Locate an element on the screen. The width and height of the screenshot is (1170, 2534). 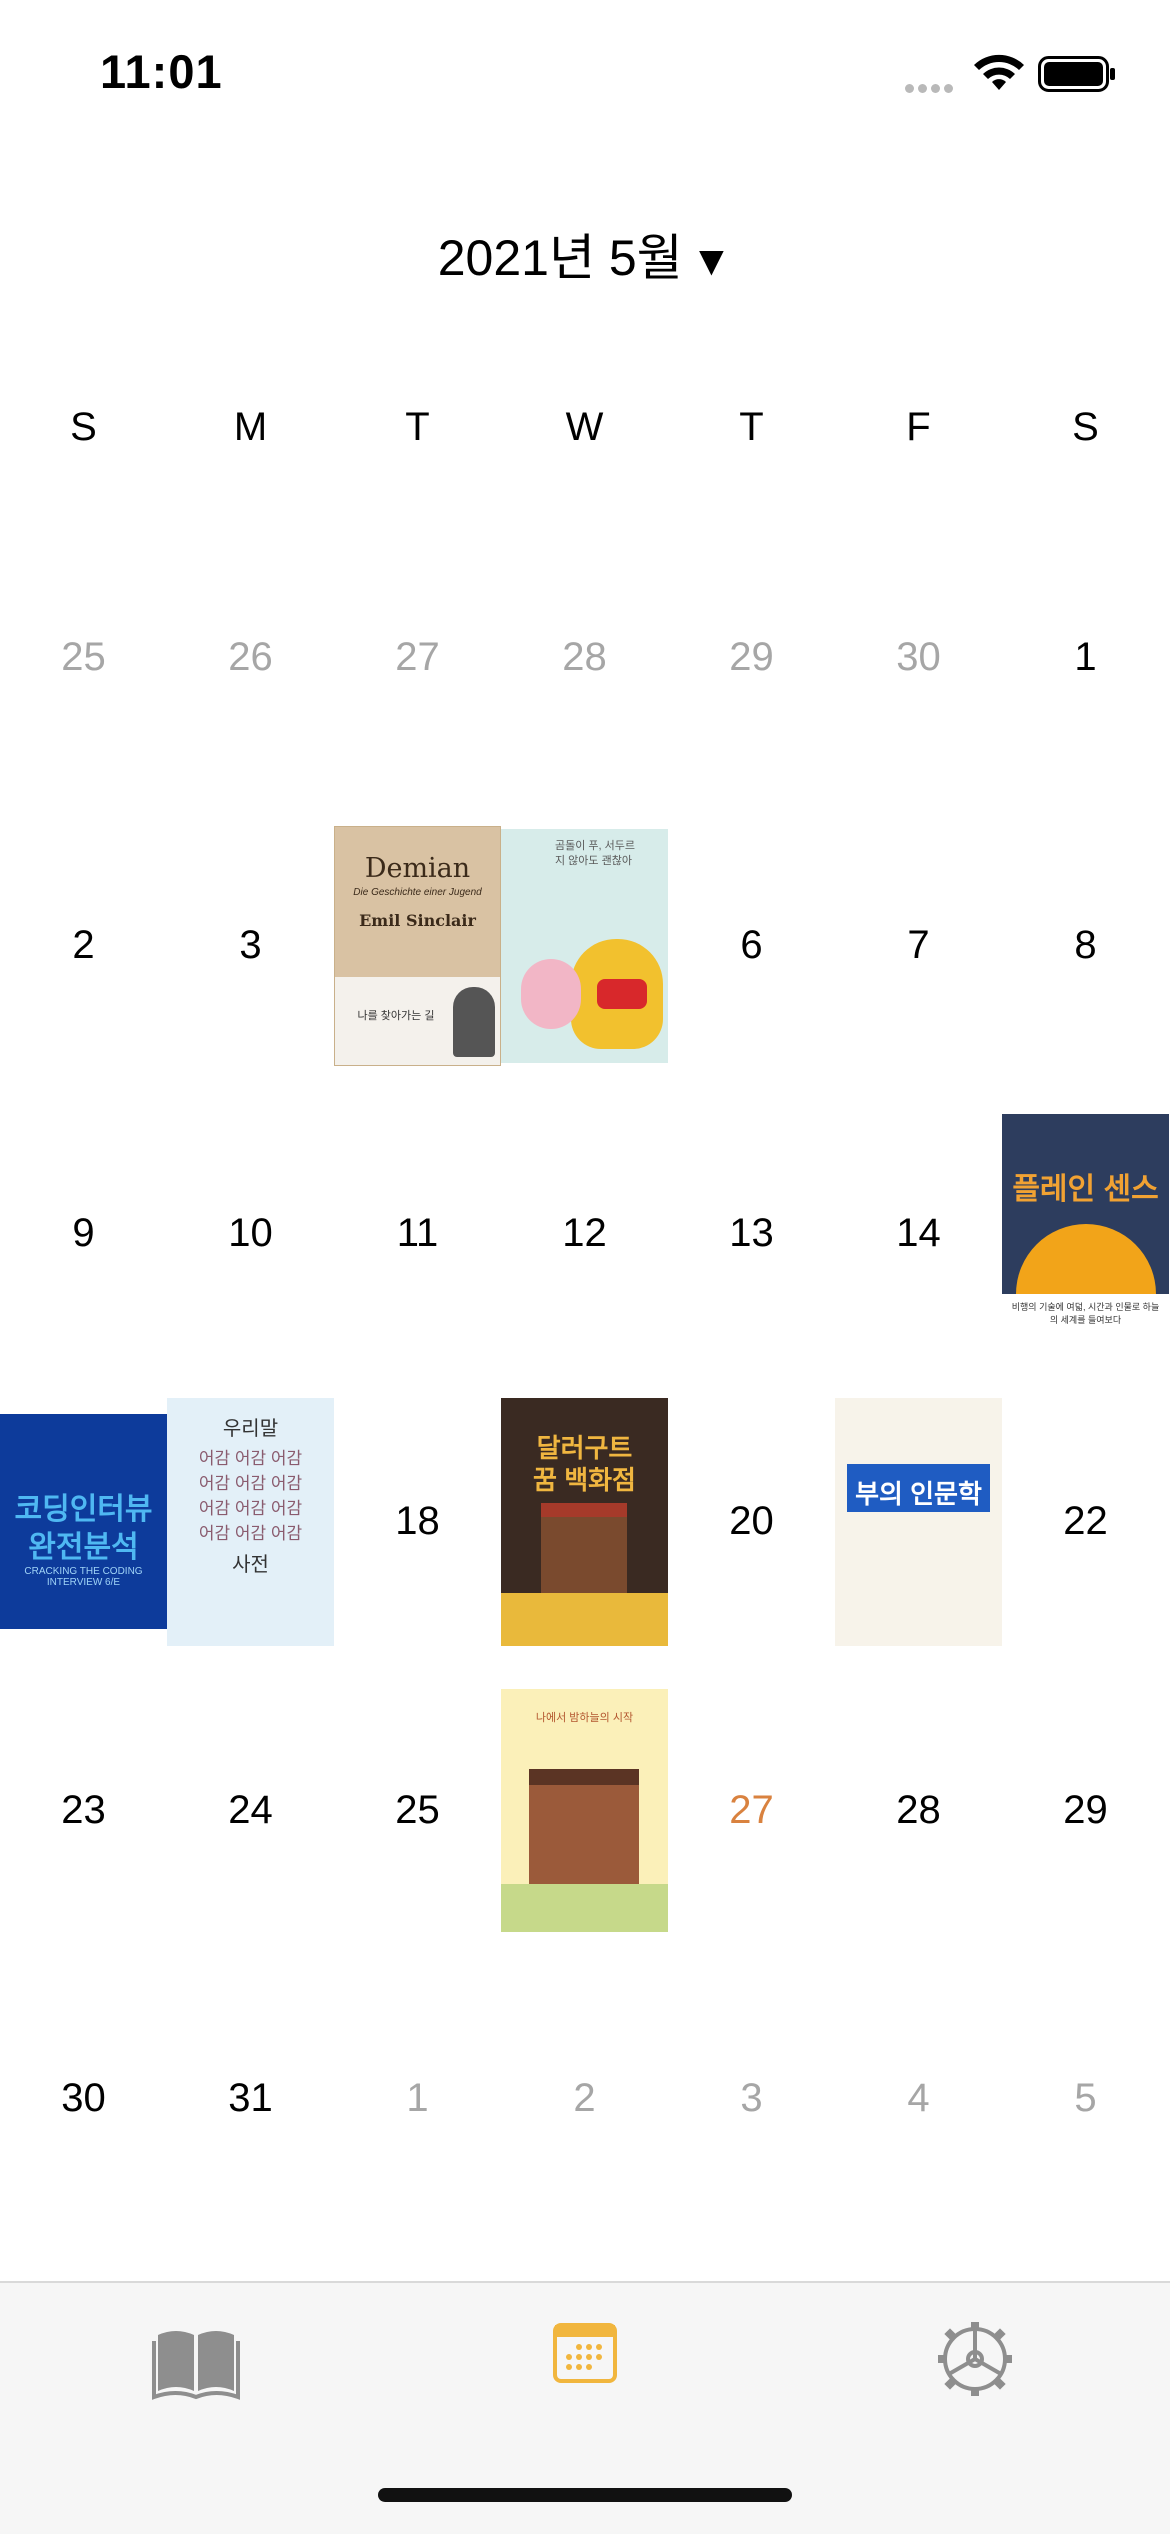
calendar-day-other-month: 29 is located at coordinates (751, 657).